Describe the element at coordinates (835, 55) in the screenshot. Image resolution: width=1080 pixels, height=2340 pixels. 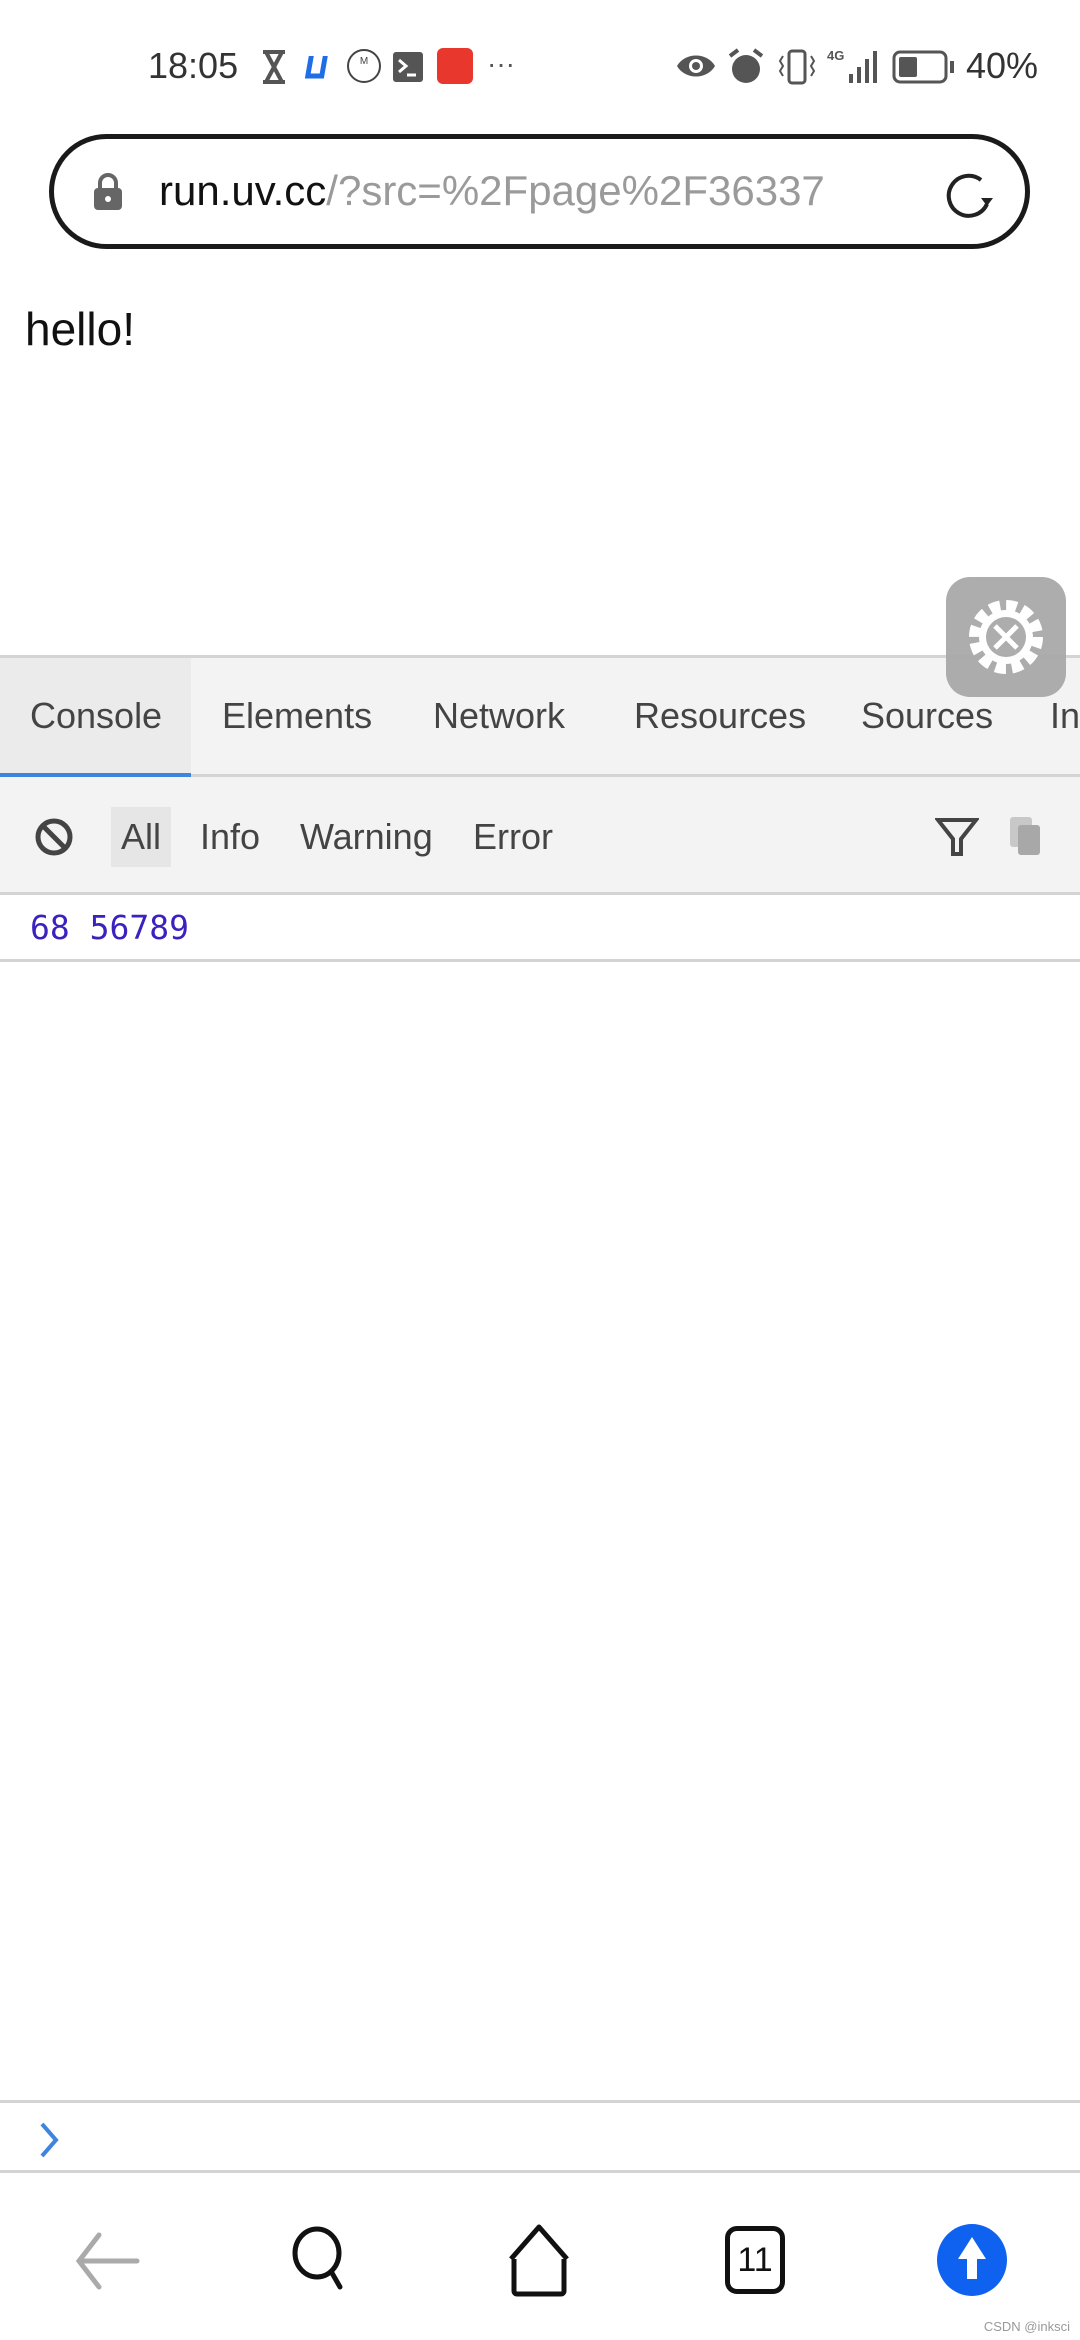
I see `network-label: 4G` at that location.